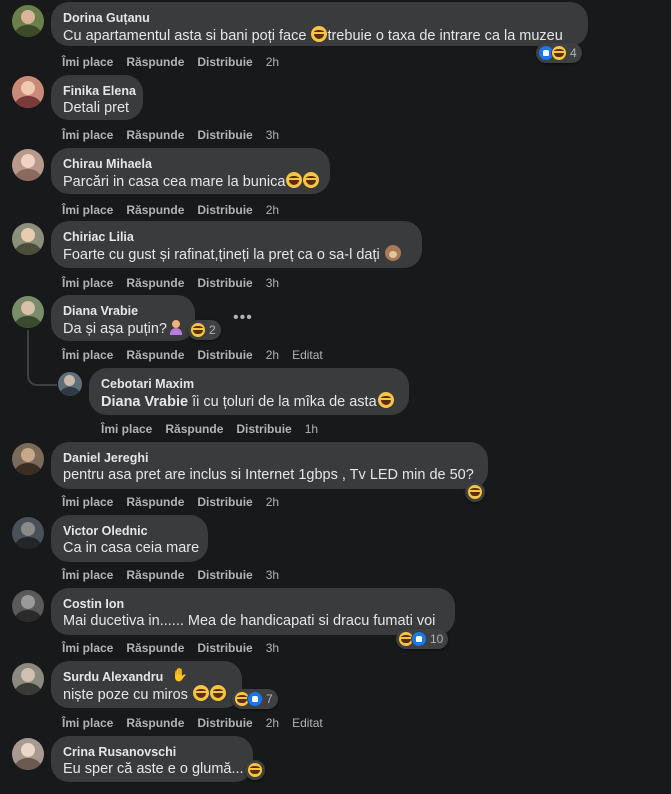 The height and width of the screenshot is (794, 671). What do you see at coordinates (144, 402) in the screenshot?
I see `mention-link: Diana Vrabie` at bounding box center [144, 402].